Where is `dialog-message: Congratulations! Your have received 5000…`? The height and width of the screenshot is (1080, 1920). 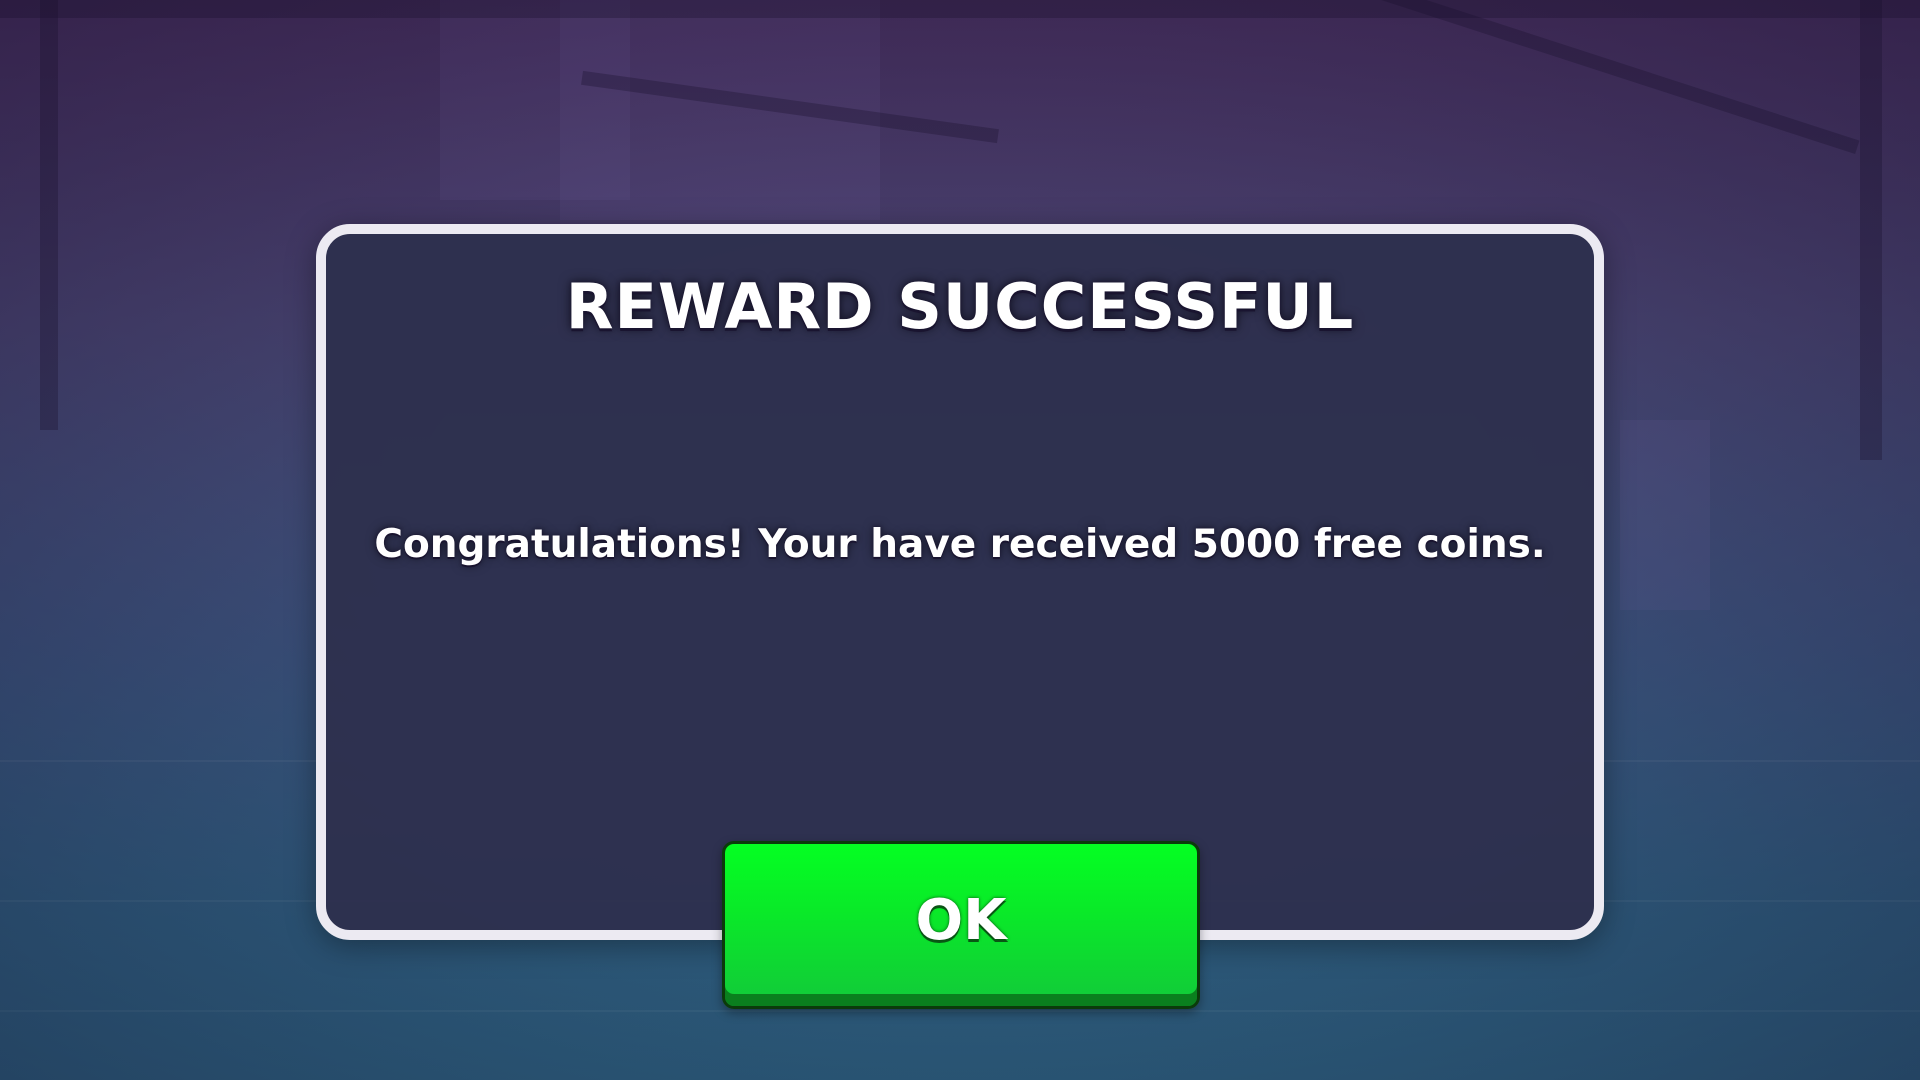 dialog-message: Congratulations! Your have received 5000… is located at coordinates (960, 544).